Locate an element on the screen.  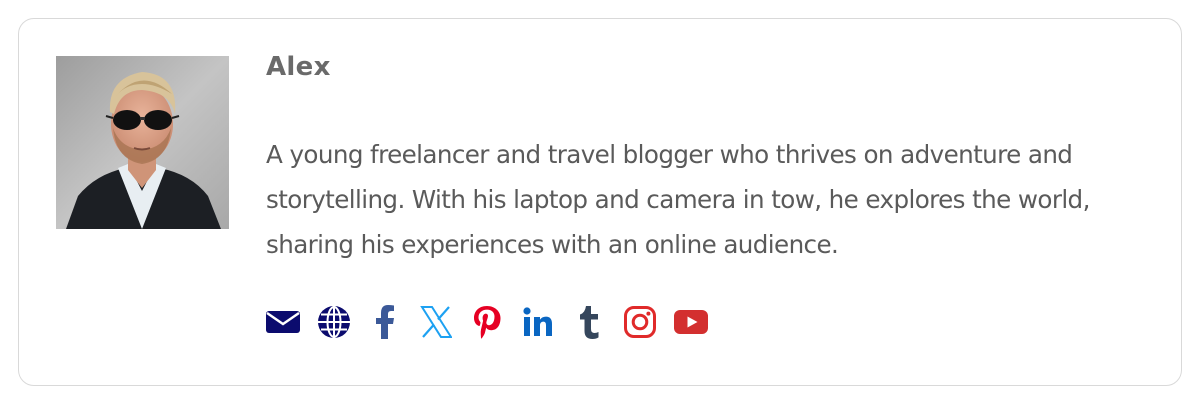
tumblr-icon is located at coordinates (589, 322).